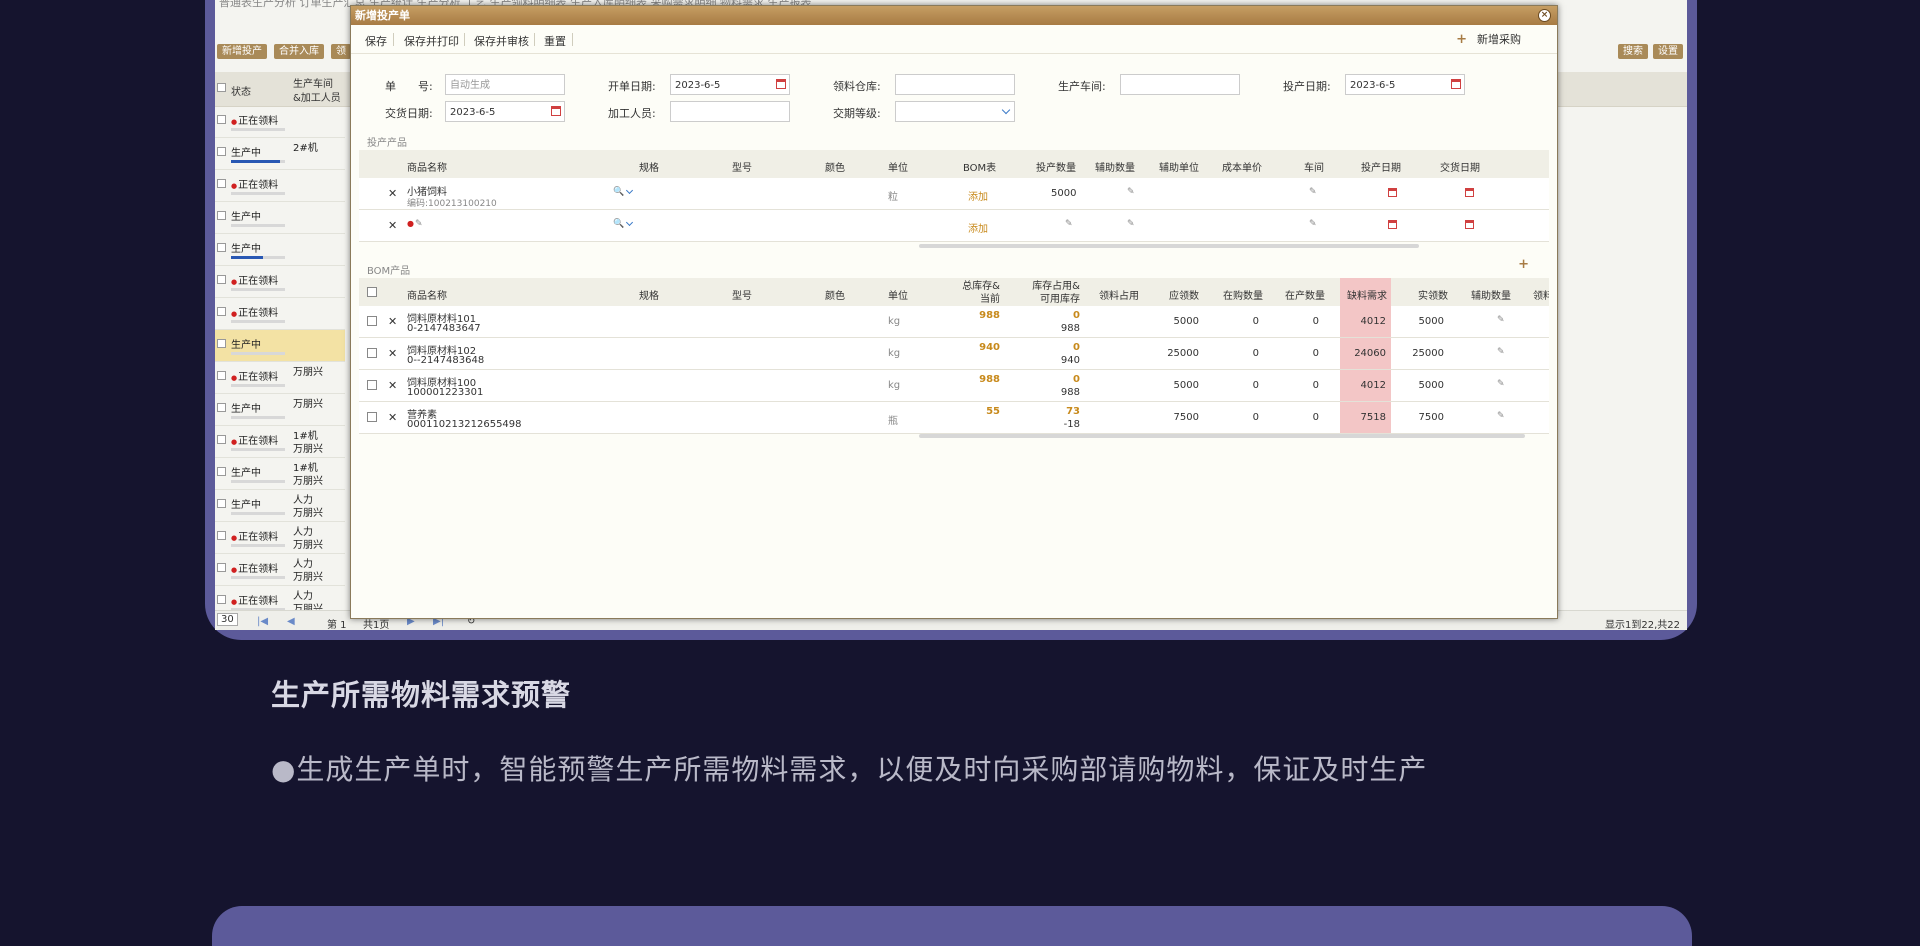  What do you see at coordinates (1421, 417) in the screenshot?
I see `actual-pick: 7500` at bounding box center [1421, 417].